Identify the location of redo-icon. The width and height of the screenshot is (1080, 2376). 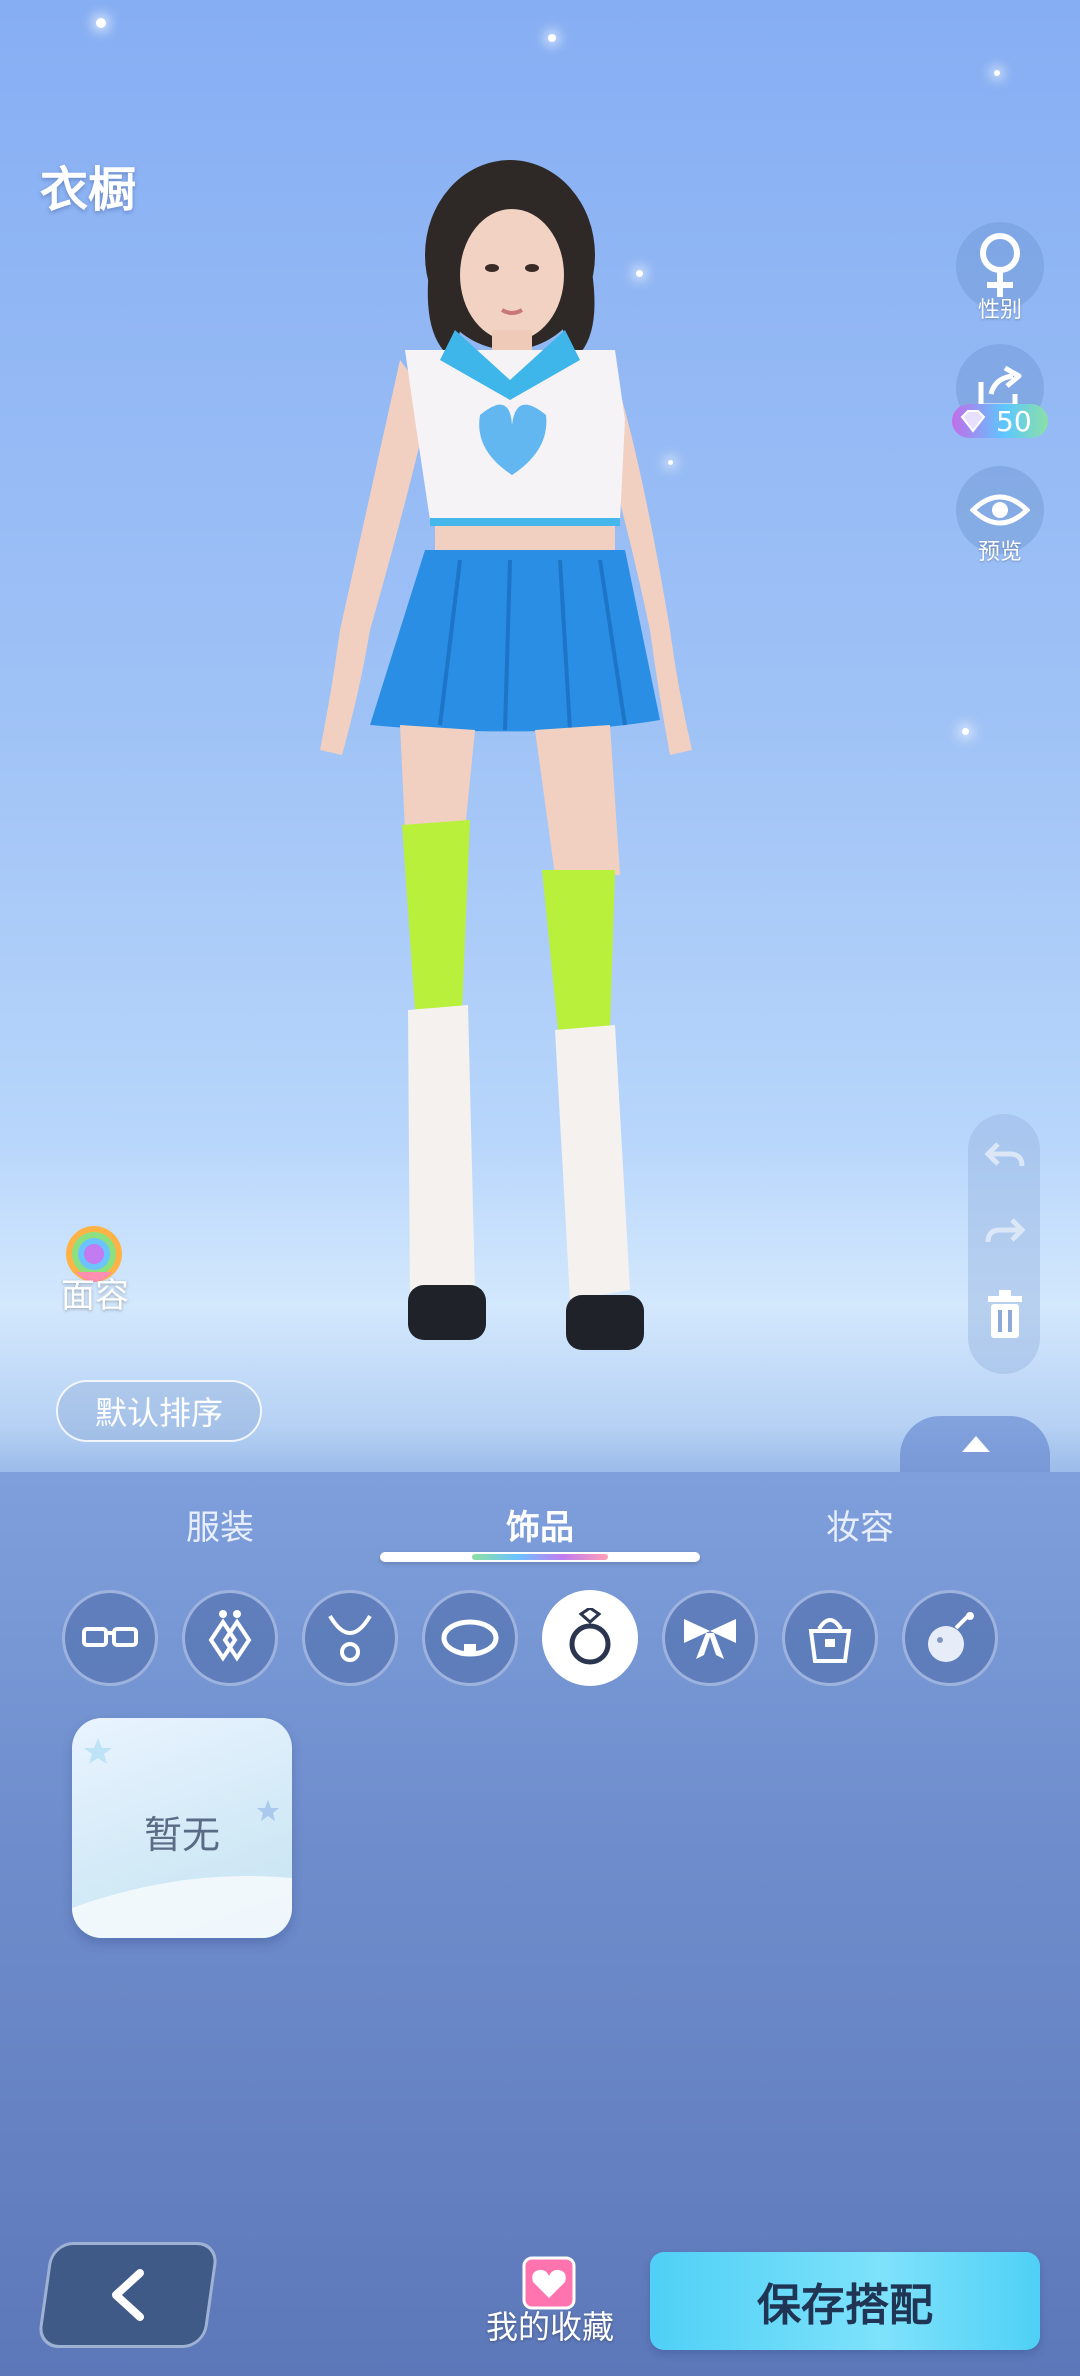
(1005, 1231).